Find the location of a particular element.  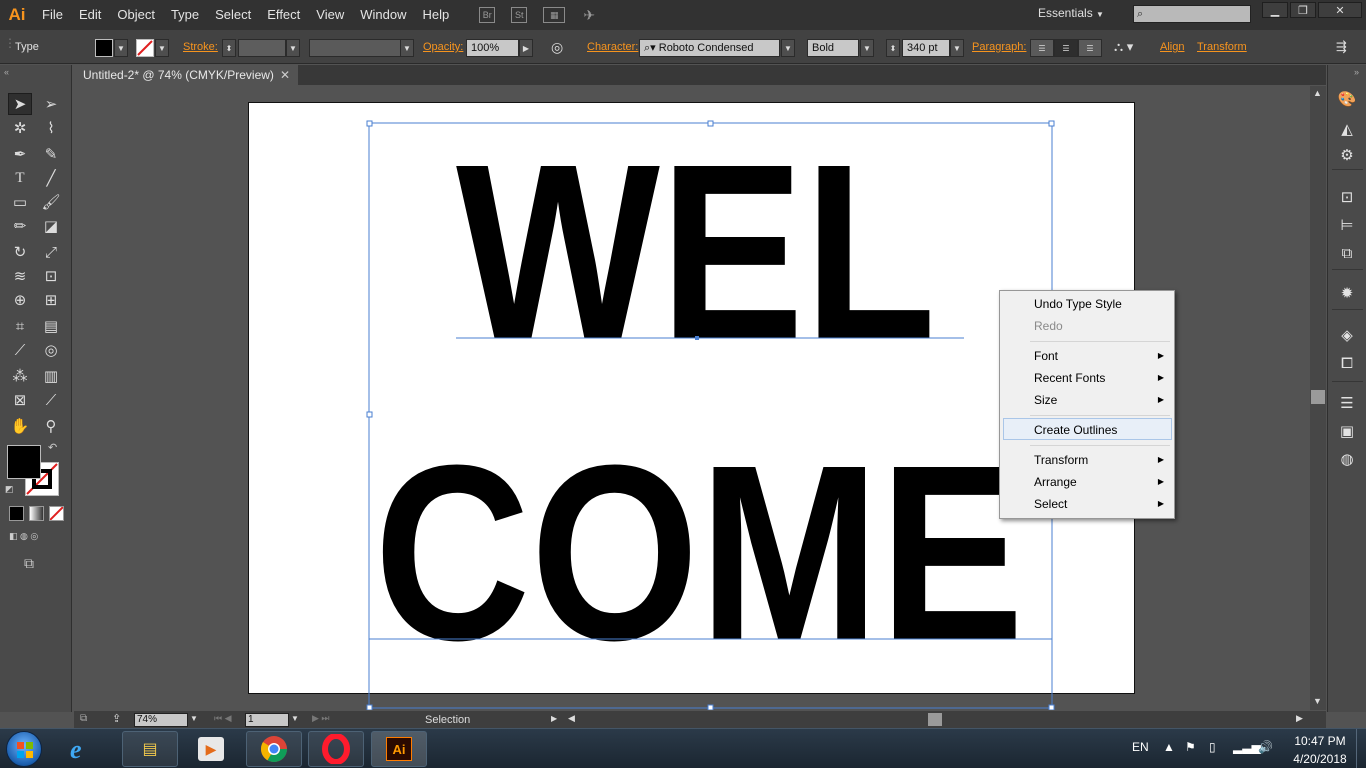

opera-taskbar-button is located at coordinates (336, 749).